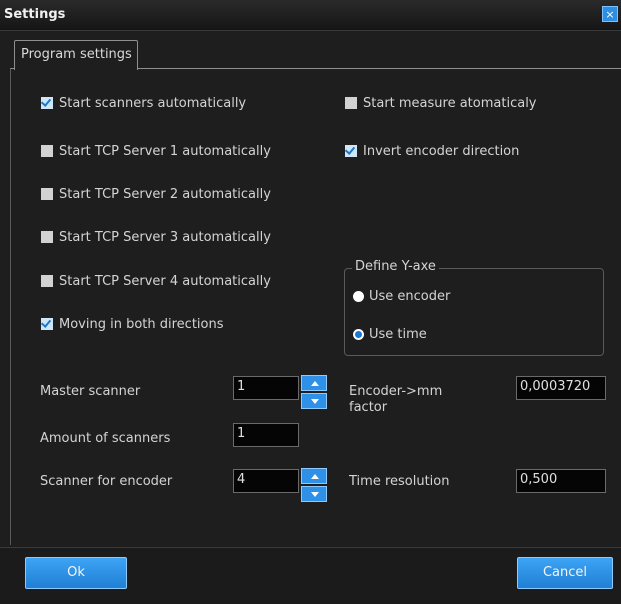  I want to click on radio-icon, so click(358, 296).